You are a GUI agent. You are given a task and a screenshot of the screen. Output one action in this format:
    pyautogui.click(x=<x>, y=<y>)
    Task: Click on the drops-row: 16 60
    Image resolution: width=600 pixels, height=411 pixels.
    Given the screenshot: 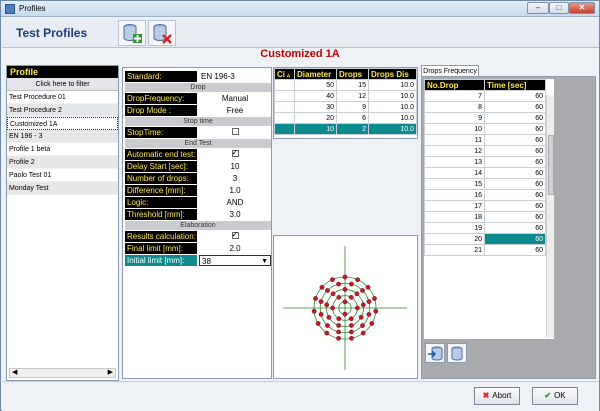 What is the action you would take?
    pyautogui.click(x=485, y=195)
    